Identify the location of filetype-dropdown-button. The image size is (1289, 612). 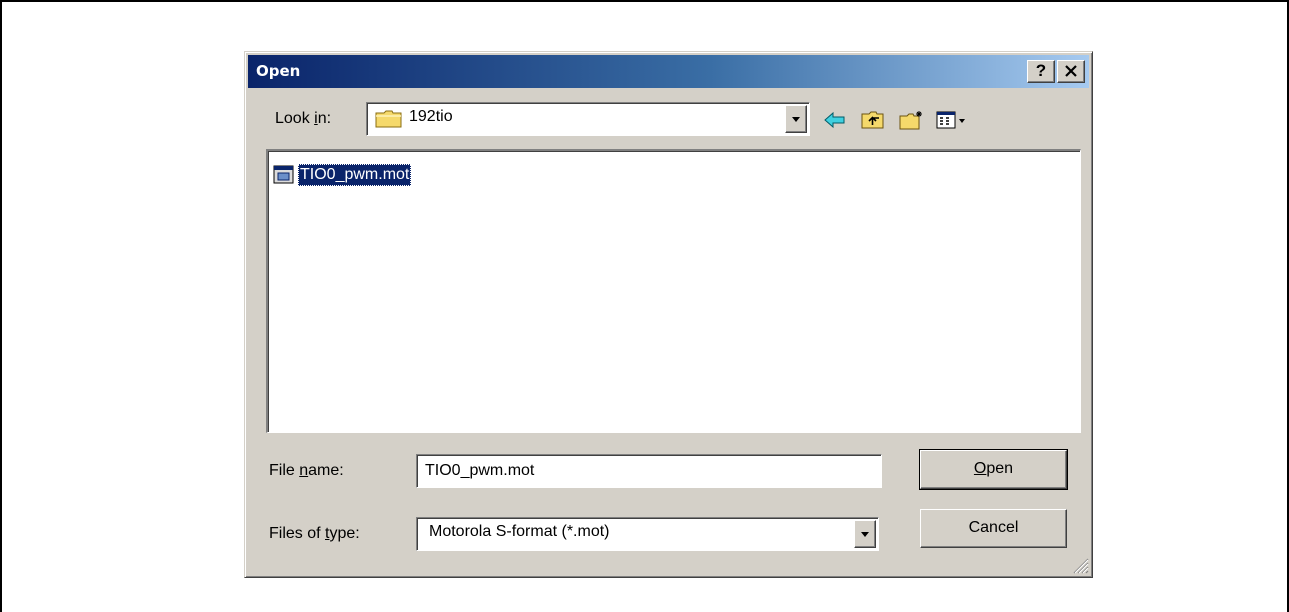
(865, 534).